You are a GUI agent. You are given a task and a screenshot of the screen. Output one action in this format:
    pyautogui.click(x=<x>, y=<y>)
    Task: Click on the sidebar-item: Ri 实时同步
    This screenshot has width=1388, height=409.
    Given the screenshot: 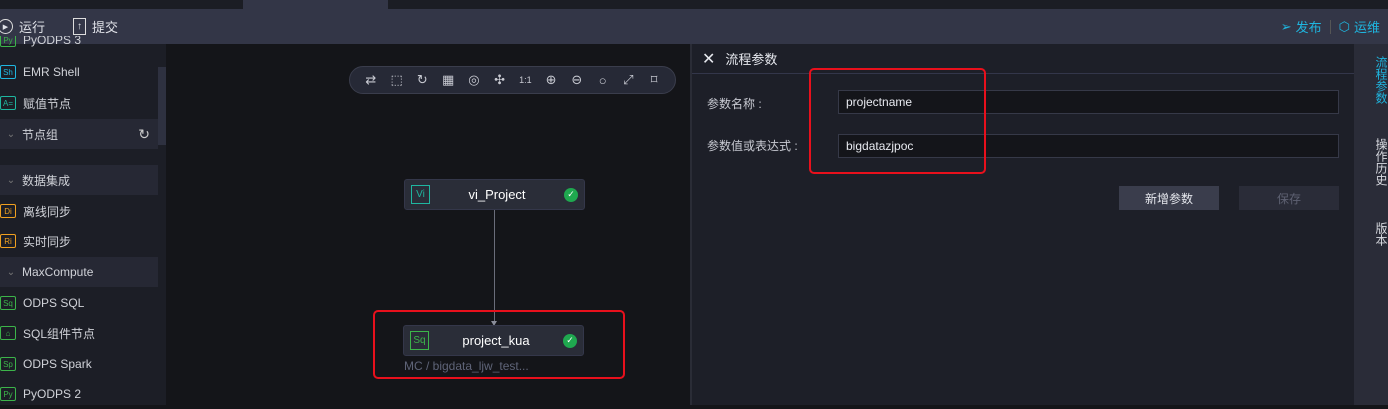 What is the action you would take?
    pyautogui.click(x=79, y=241)
    